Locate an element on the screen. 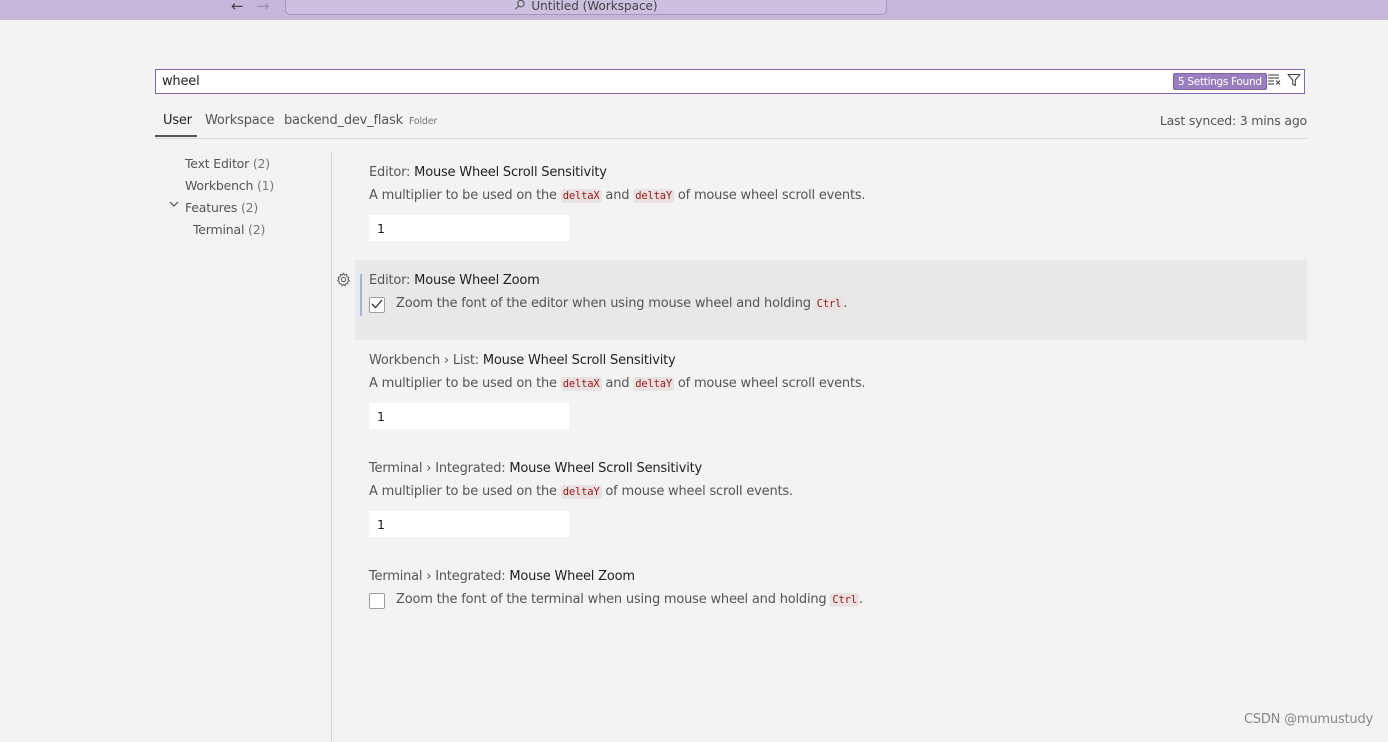  settings-search-input is located at coordinates (656, 81).